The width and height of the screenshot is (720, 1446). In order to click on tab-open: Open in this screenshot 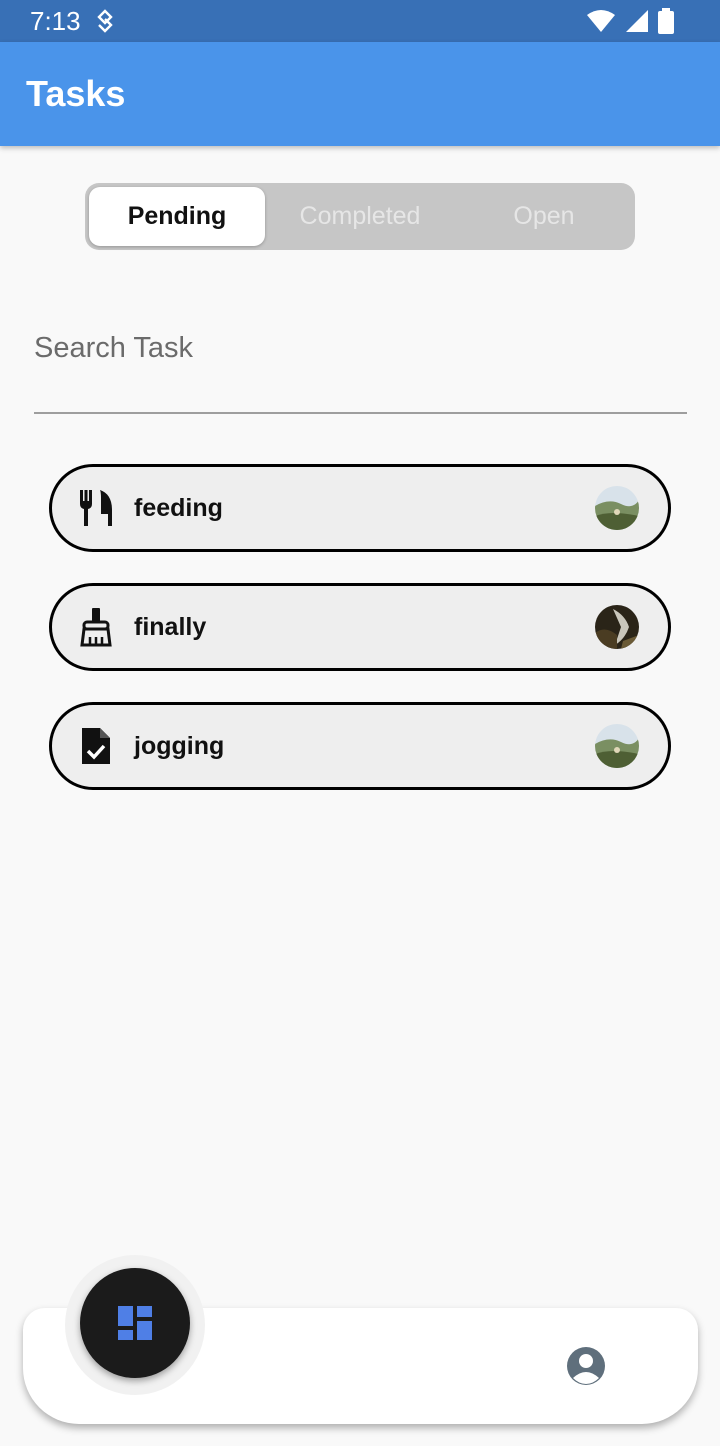, I will do `click(544, 216)`.